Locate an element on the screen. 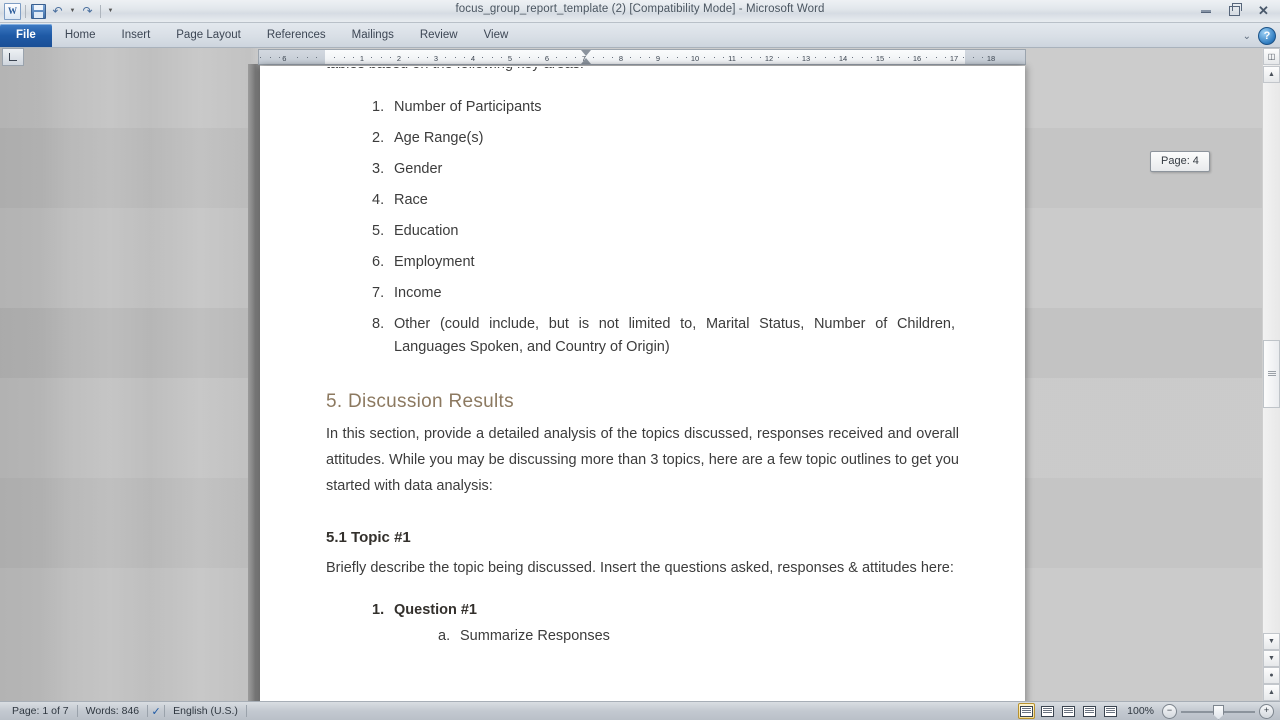 This screenshot has width=1280, height=720. scroll-down-button: ▼ is located at coordinates (1271, 641).